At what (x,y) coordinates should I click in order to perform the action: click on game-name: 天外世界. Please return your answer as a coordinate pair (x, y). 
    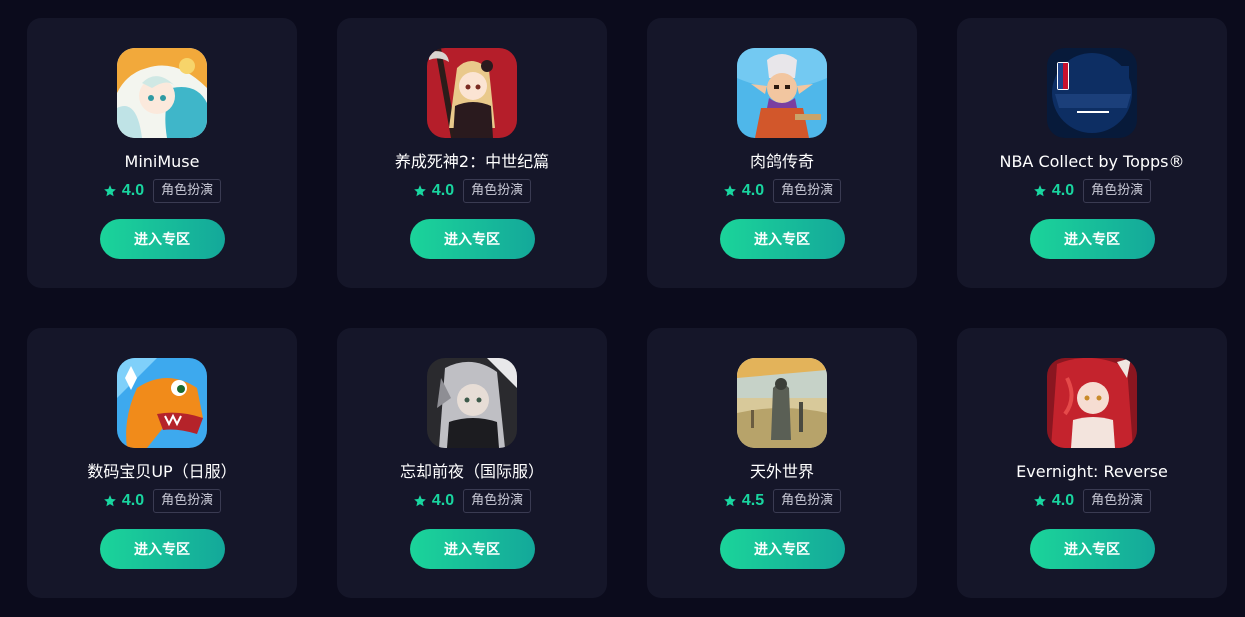
    Looking at the image, I should click on (781, 471).